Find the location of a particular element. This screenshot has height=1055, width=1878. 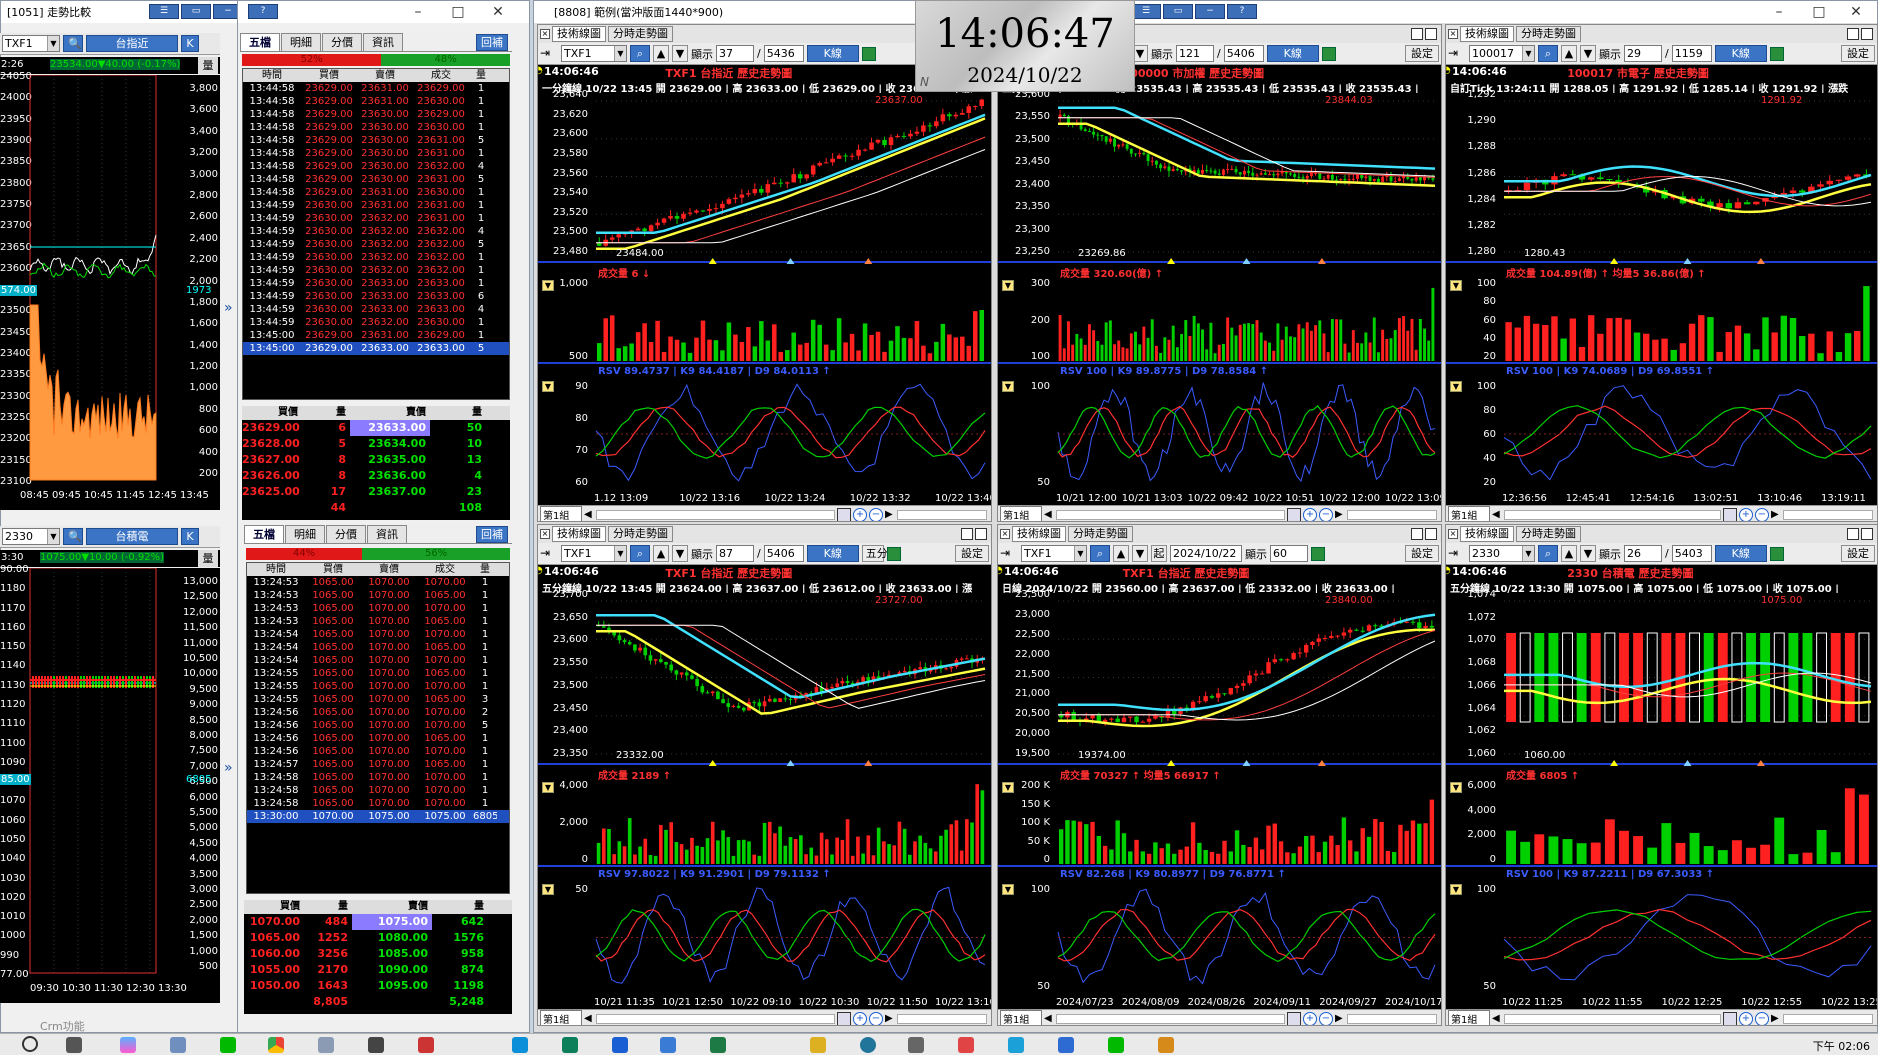

k-button: K is located at coordinates (190, 43).